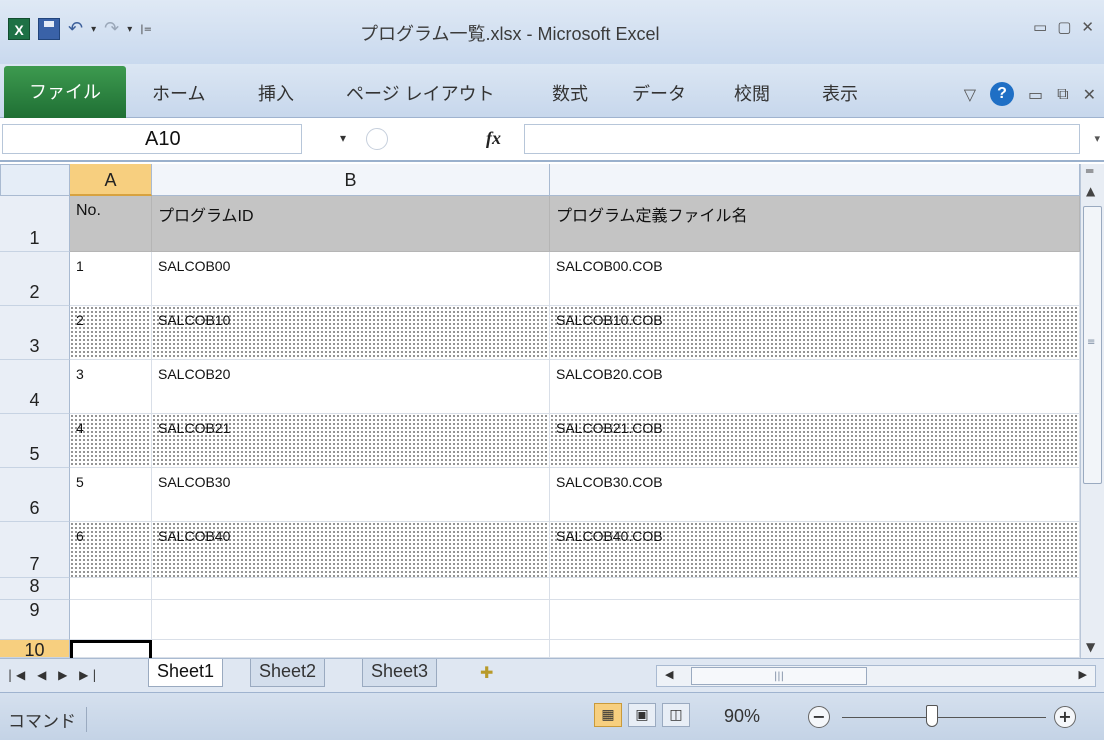 Image resolution: width=1104 pixels, height=740 pixels. Describe the element at coordinates (35, 180) in the screenshot. I see `select-all-button` at that location.